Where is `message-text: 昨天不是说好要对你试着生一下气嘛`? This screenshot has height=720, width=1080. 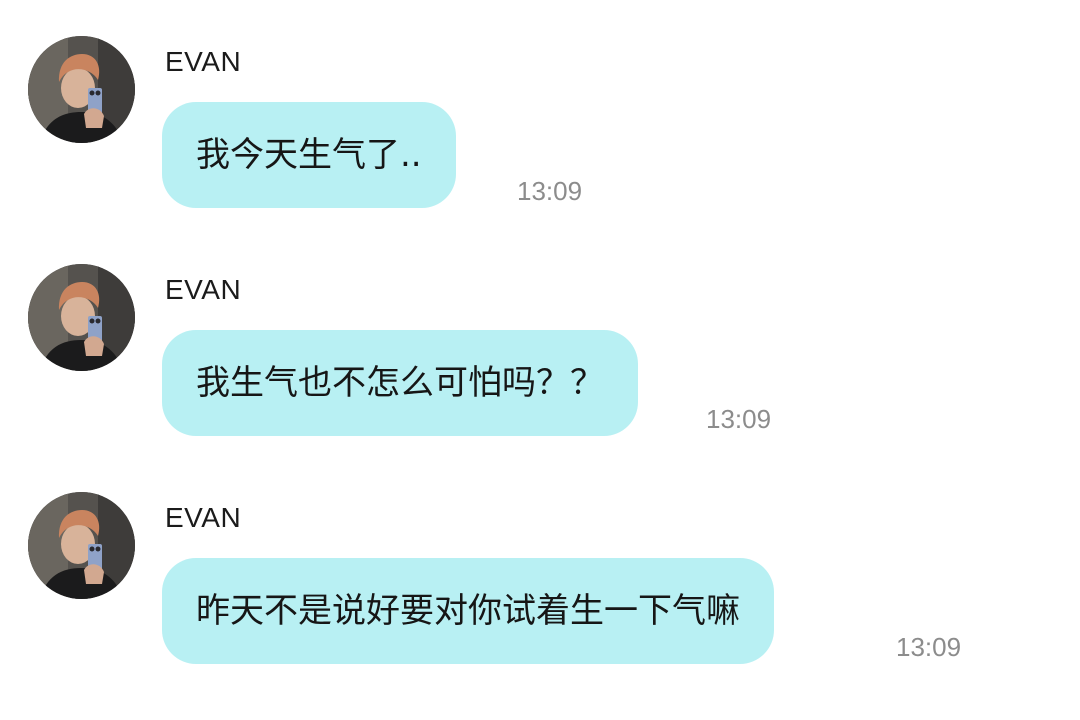 message-text: 昨天不是说好要对你试着生一下气嘛 is located at coordinates (468, 611).